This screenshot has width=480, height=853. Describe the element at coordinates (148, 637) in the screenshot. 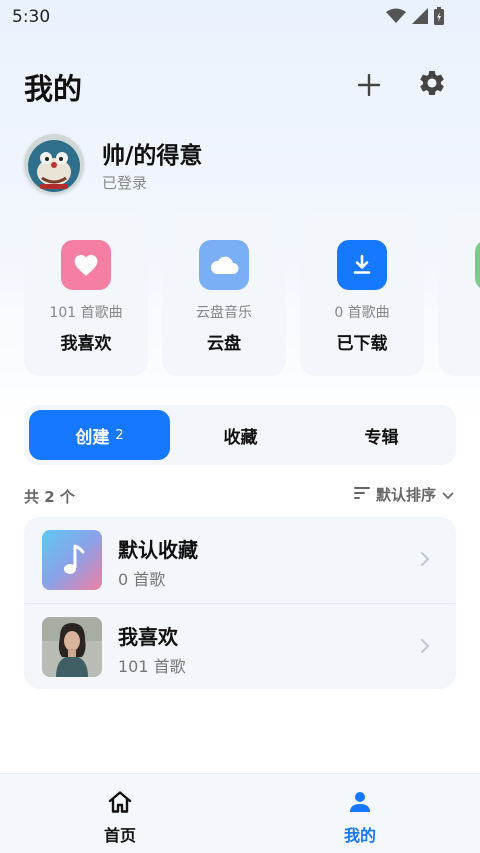

I see `playlist-title: 我喜欢` at that location.